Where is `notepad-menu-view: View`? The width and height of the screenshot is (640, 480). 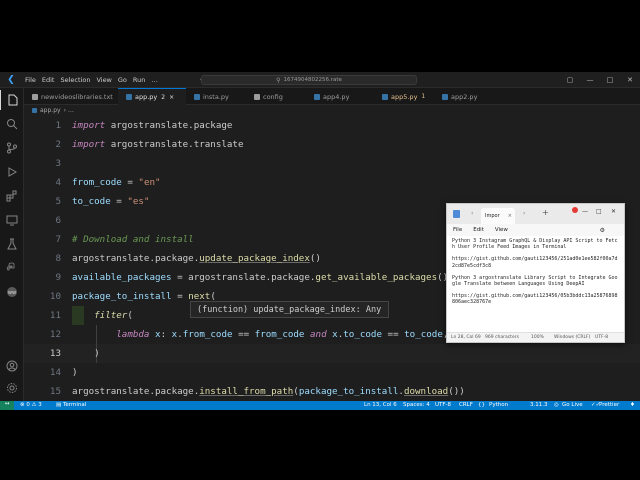
notepad-menu-view: View is located at coordinates (501, 230).